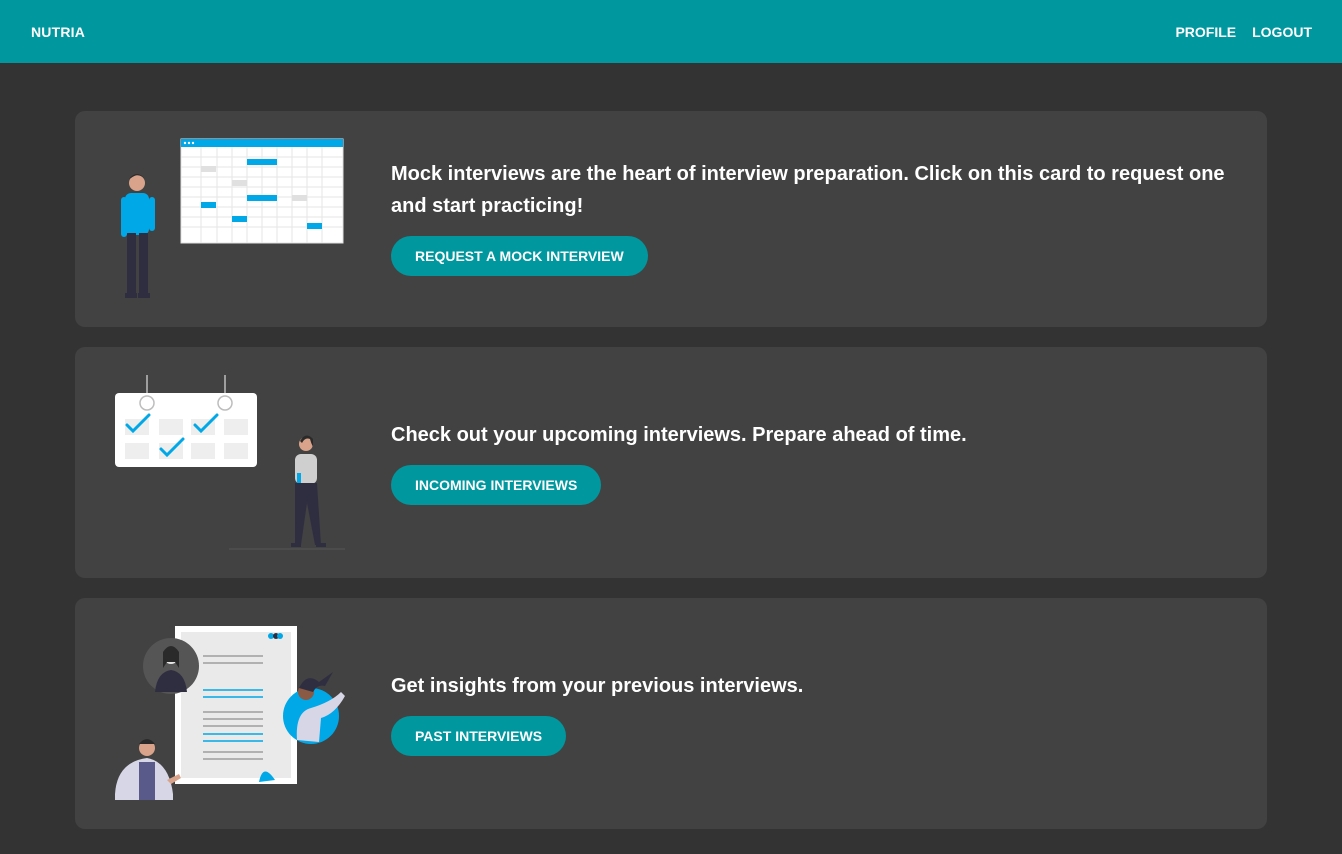  What do you see at coordinates (232, 218) in the screenshot?
I see `person-with-schedule-board-illustration` at bounding box center [232, 218].